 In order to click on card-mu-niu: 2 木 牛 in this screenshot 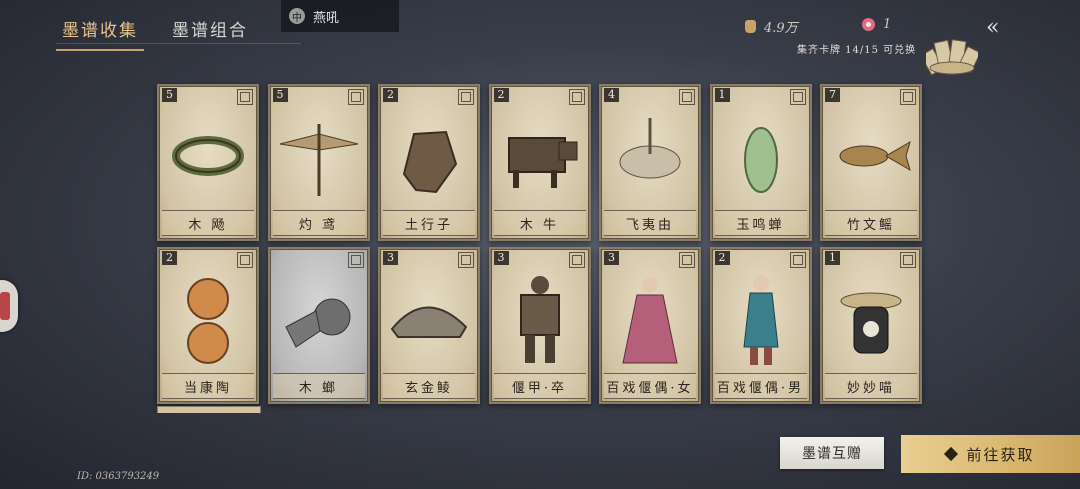, I will do `click(539, 162)`.